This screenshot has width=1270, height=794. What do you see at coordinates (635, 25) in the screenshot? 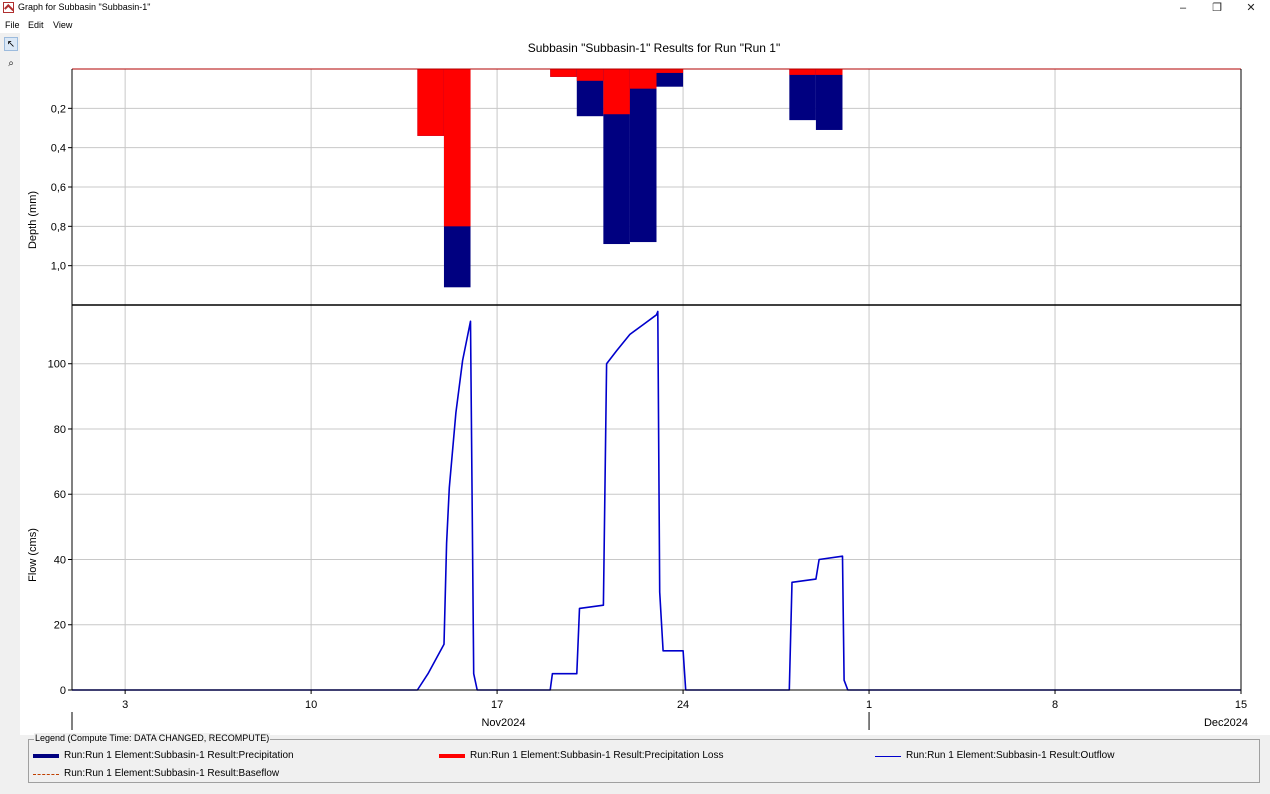
I see `menu-bar: File Edit View` at bounding box center [635, 25].